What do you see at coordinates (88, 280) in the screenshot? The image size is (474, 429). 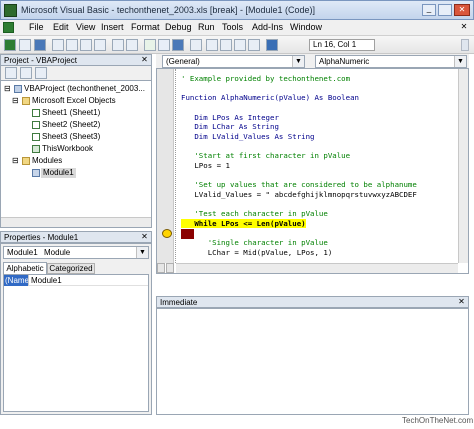 I see `property-value: Module1` at bounding box center [88, 280].